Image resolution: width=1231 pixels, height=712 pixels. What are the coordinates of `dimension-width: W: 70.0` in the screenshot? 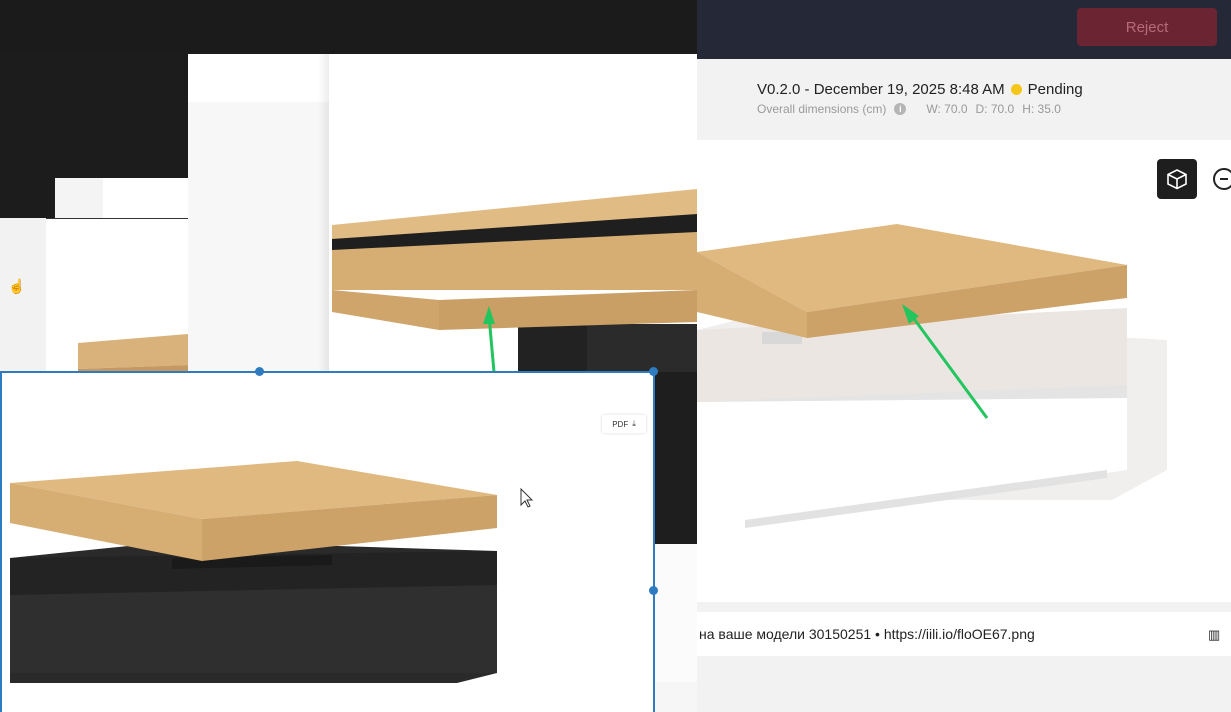 It's located at (947, 109).